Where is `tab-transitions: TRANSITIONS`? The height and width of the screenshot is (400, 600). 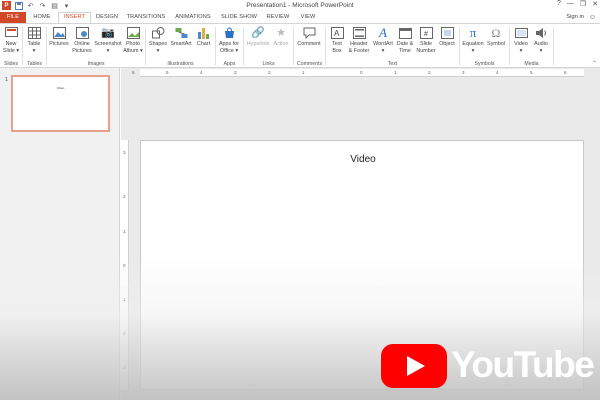
tab-transitions: TRANSITIONS is located at coordinates (146, 17).